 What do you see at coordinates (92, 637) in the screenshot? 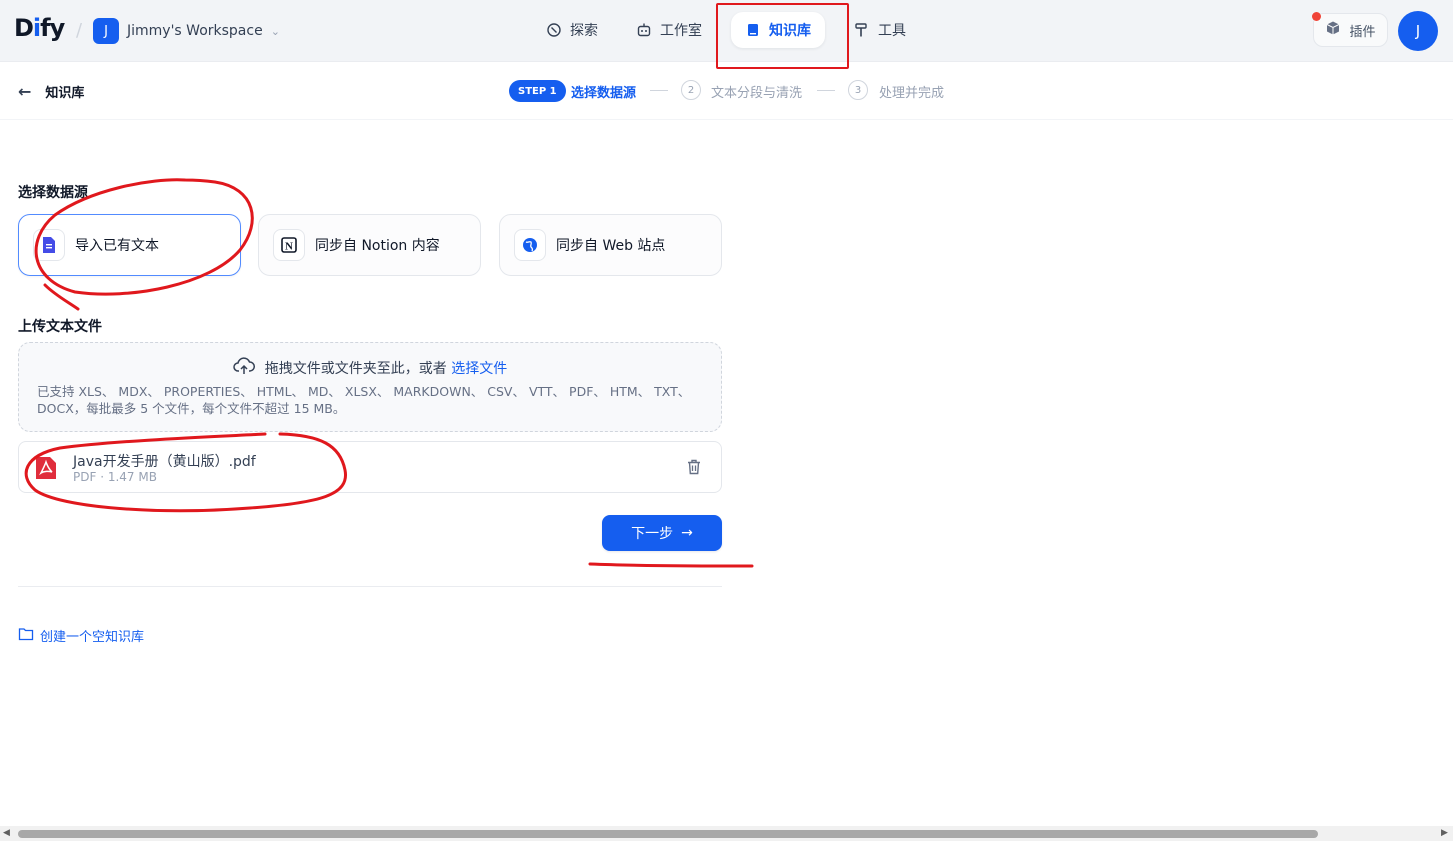
I see `create-empty-label: 创建一个空知识库` at bounding box center [92, 637].